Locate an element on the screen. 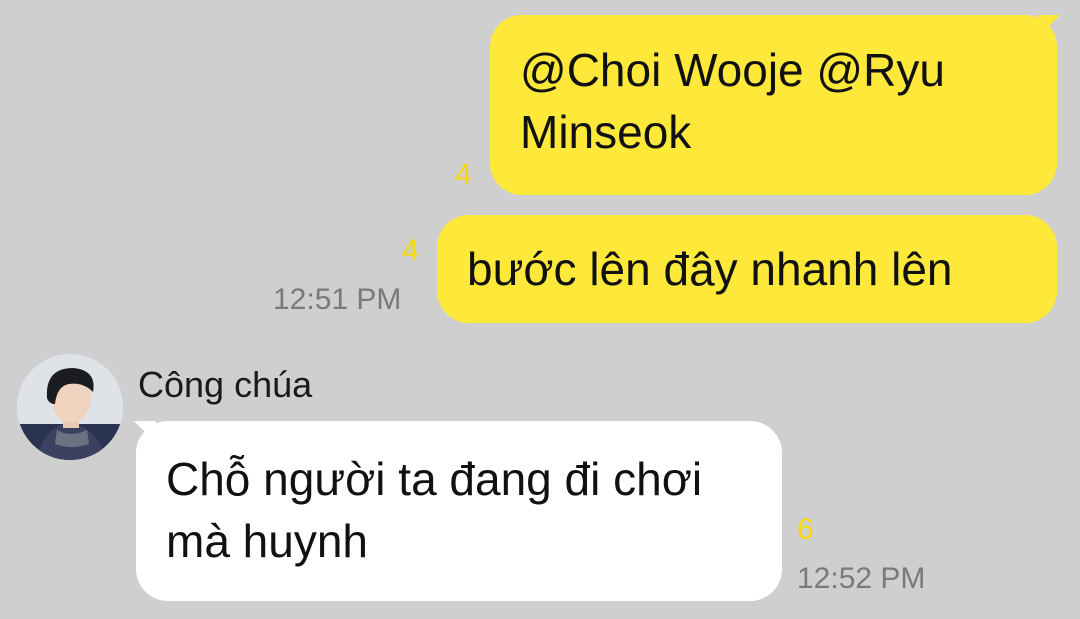 This screenshot has width=1080, height=619. unread-count: 6 is located at coordinates (805, 529).